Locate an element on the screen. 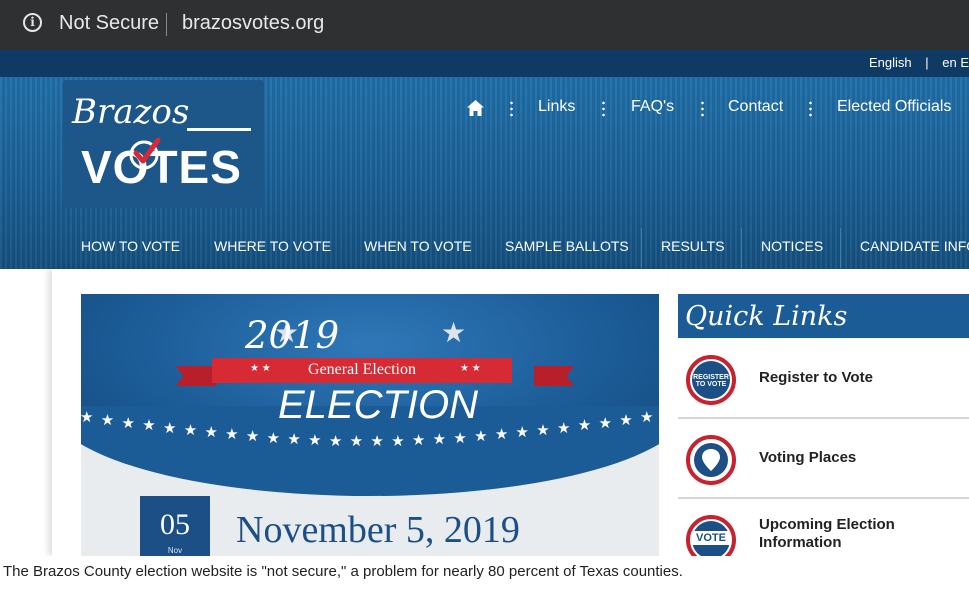  site-logo: Brazos VOTES is located at coordinates (163, 144).